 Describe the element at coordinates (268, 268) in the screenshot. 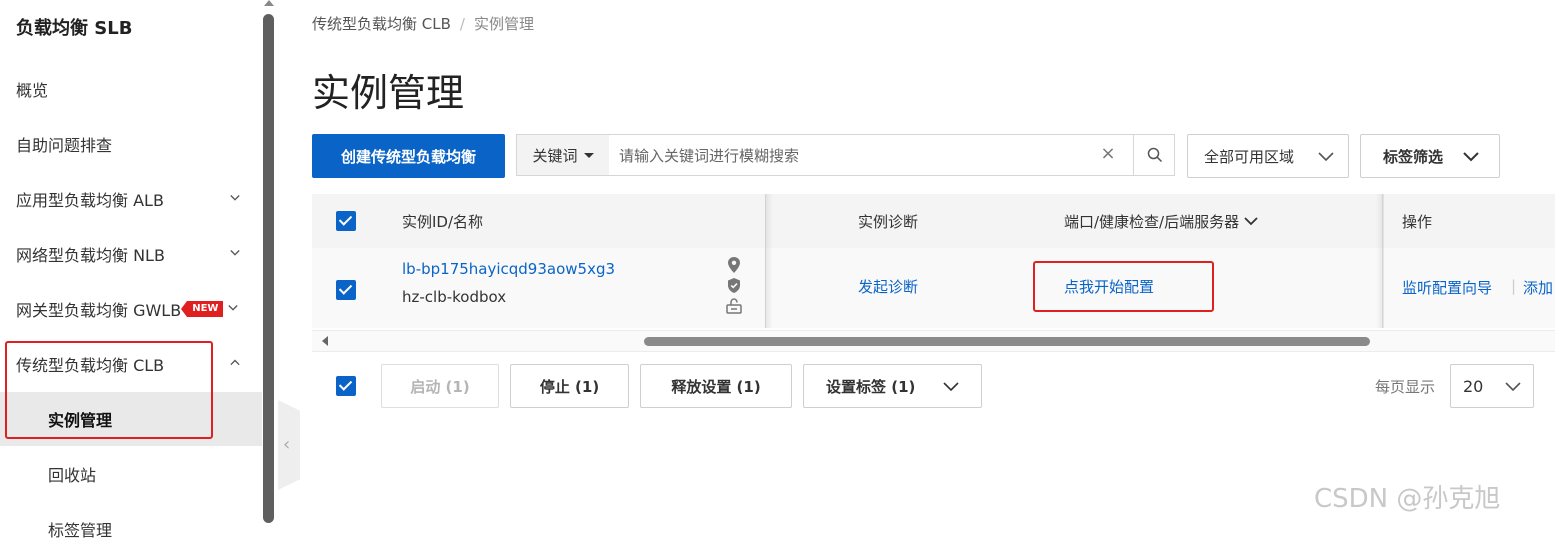

I see `sidebar-scrollbar` at that location.